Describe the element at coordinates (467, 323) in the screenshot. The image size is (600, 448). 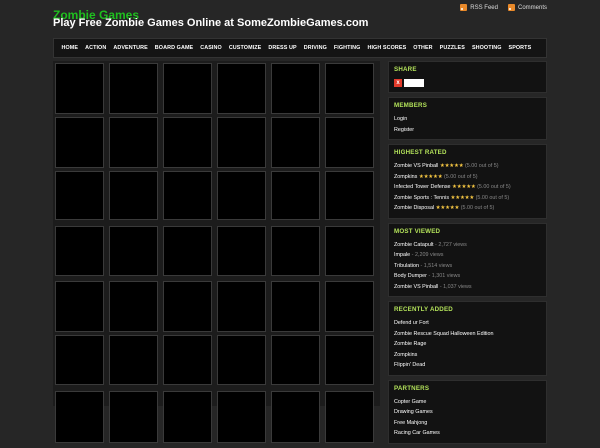
I see `list-item: Defend ur Fort` at that location.